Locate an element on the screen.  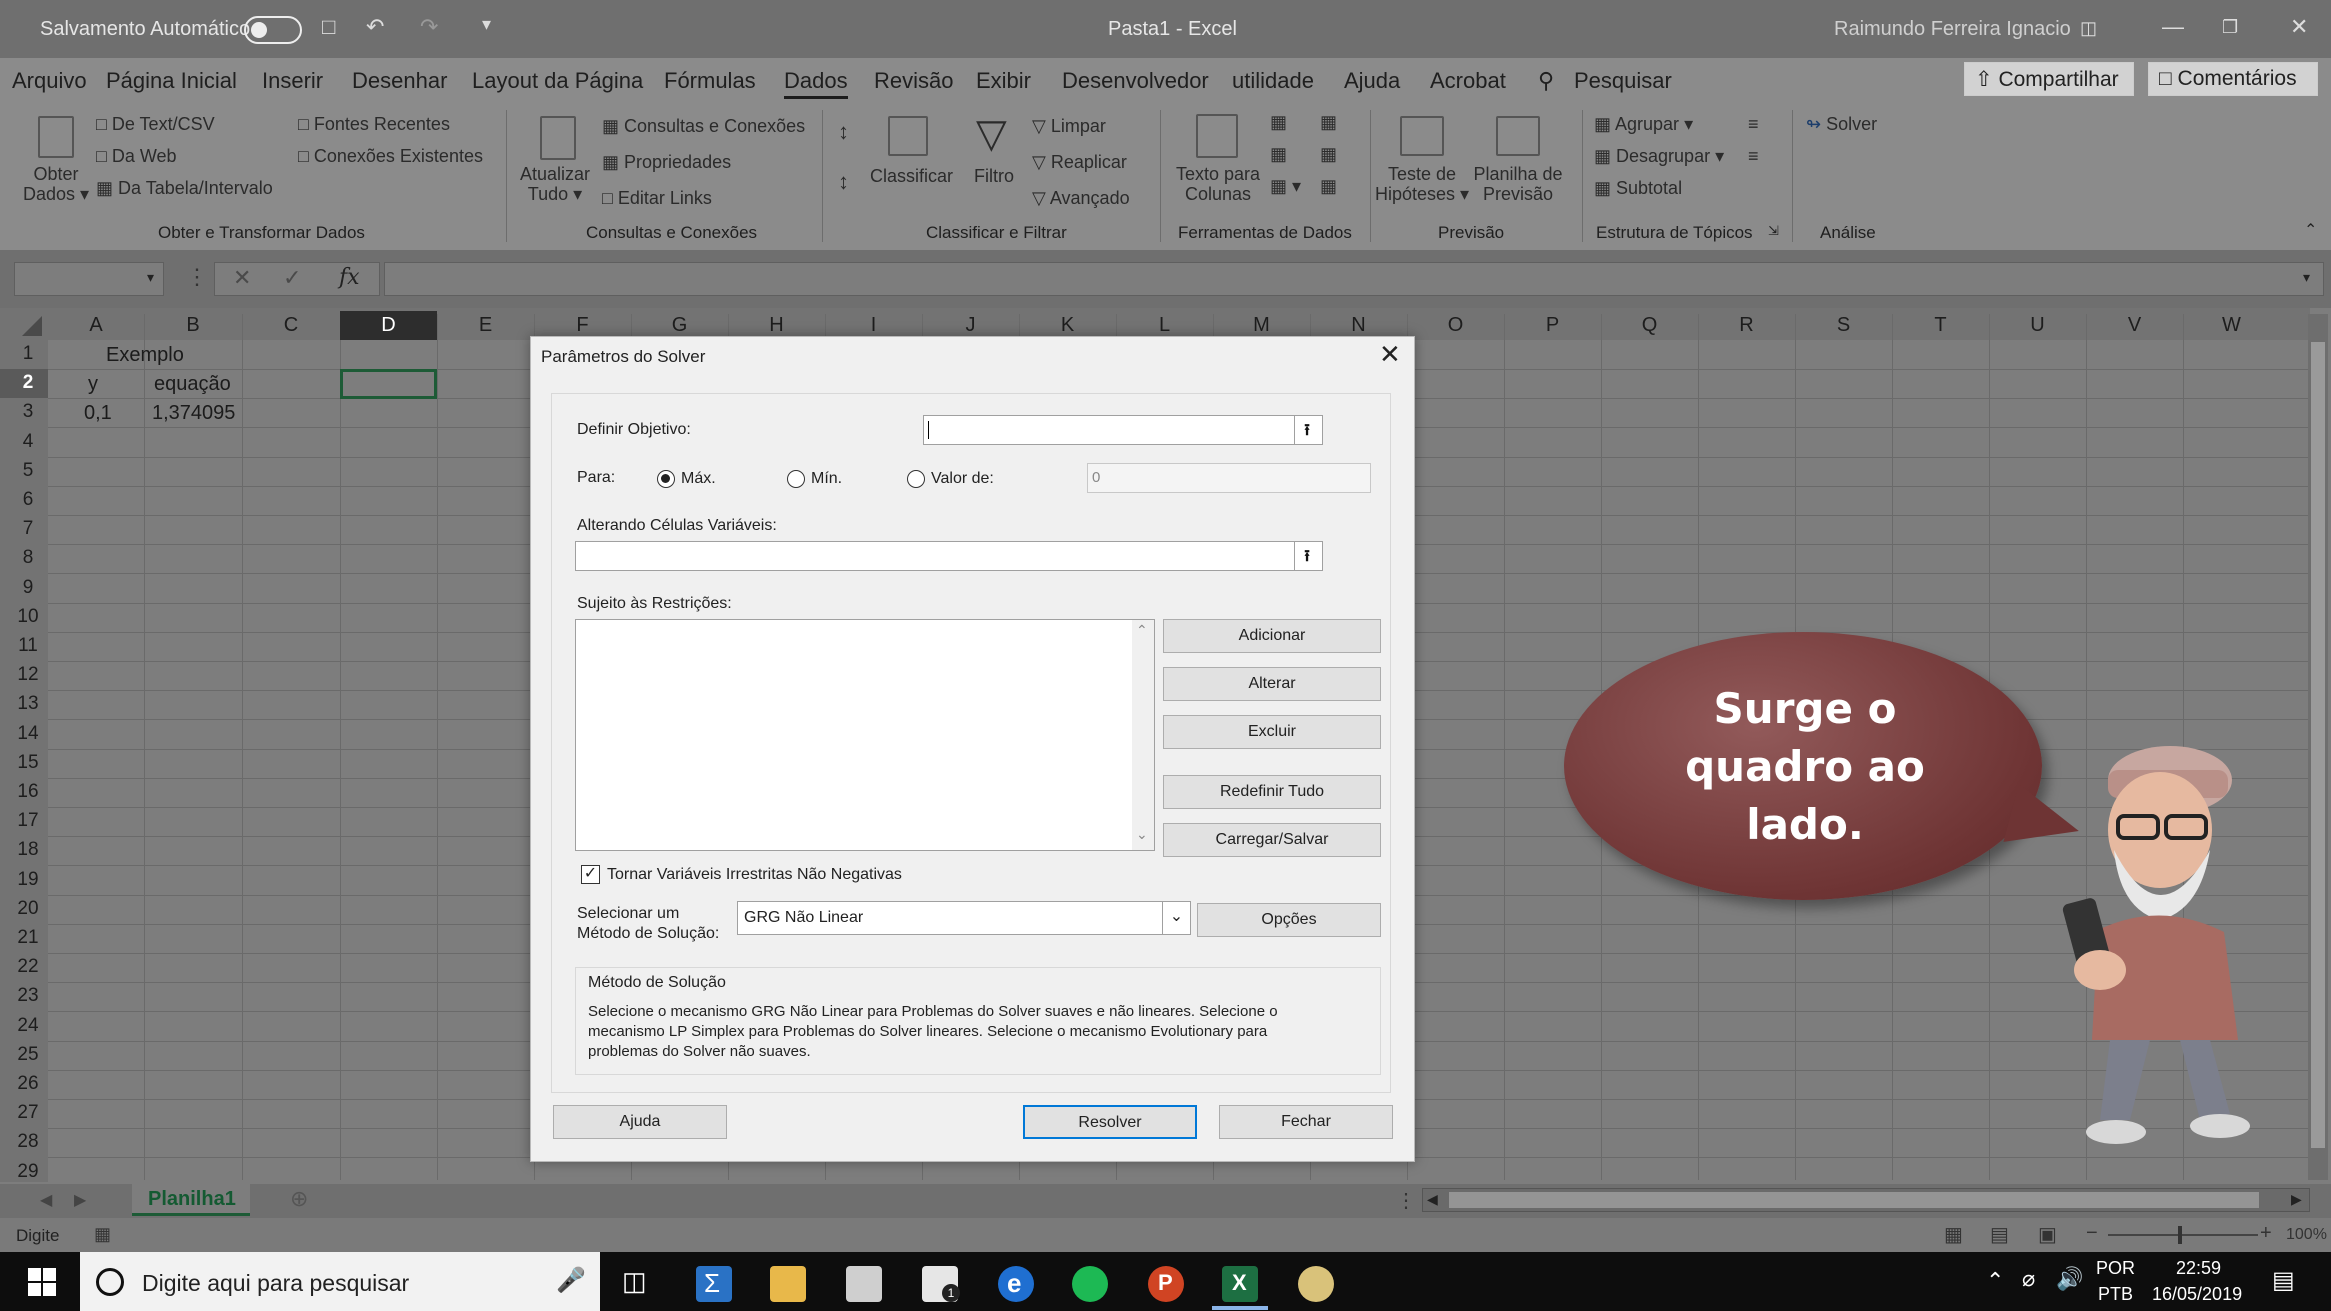
horizontal-scrollbar: ◀ ▶ is located at coordinates (1866, 1200).